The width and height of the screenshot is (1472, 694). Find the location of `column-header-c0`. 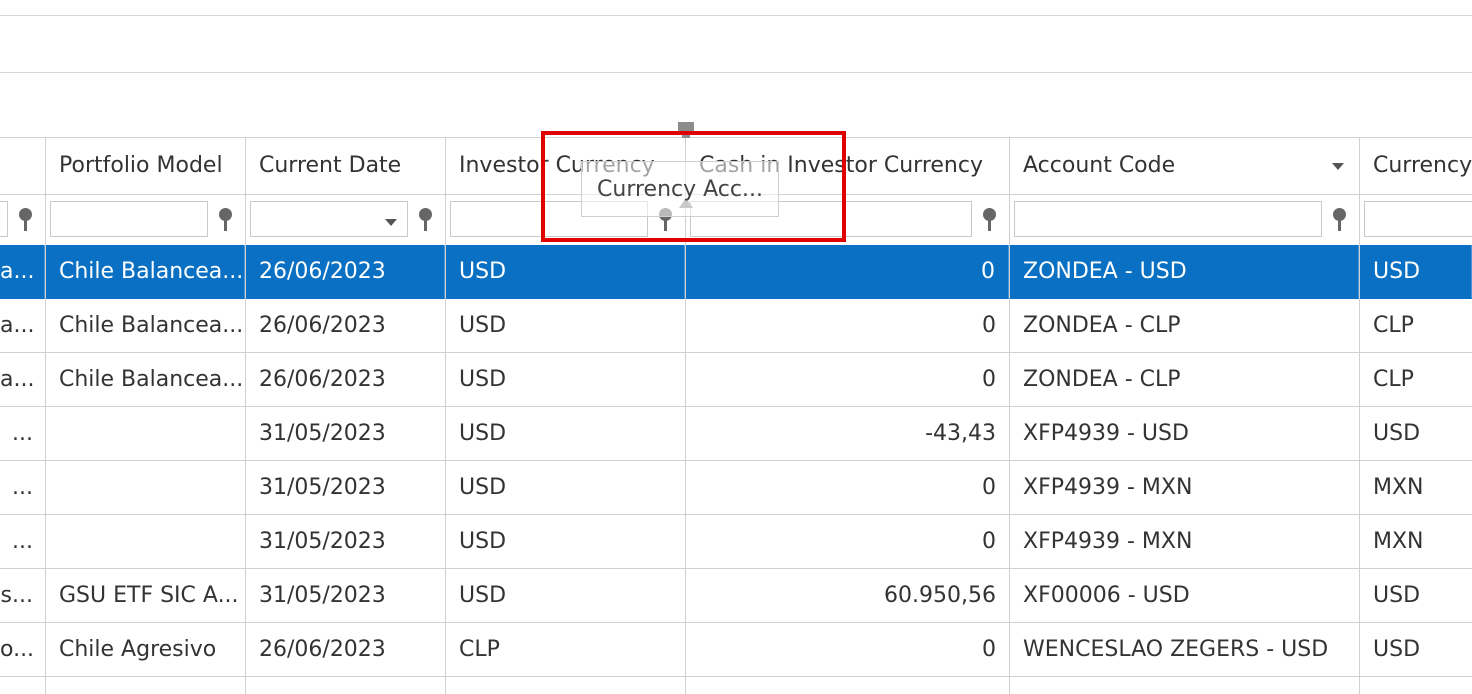

column-header-c0 is located at coordinates (22, 166).